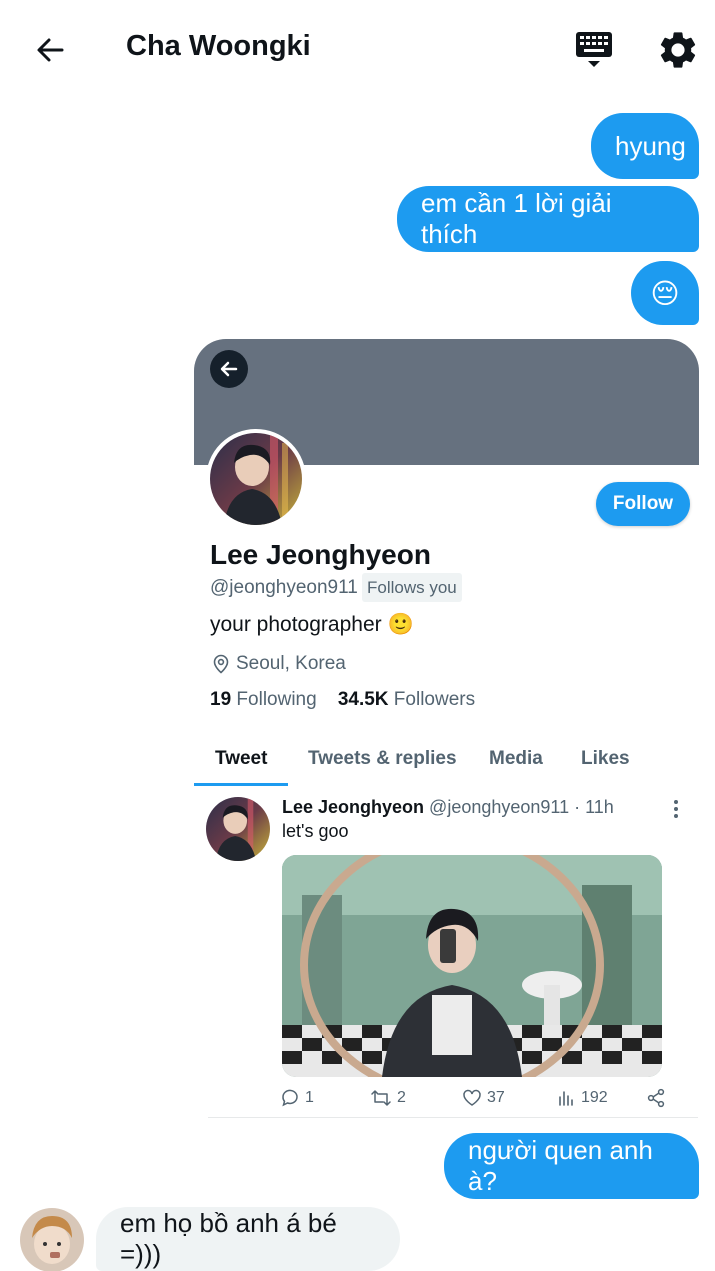 This screenshot has height=1271, width=715. Describe the element at coordinates (315, 831) in the screenshot. I see `tweet-text: let's goo` at that location.